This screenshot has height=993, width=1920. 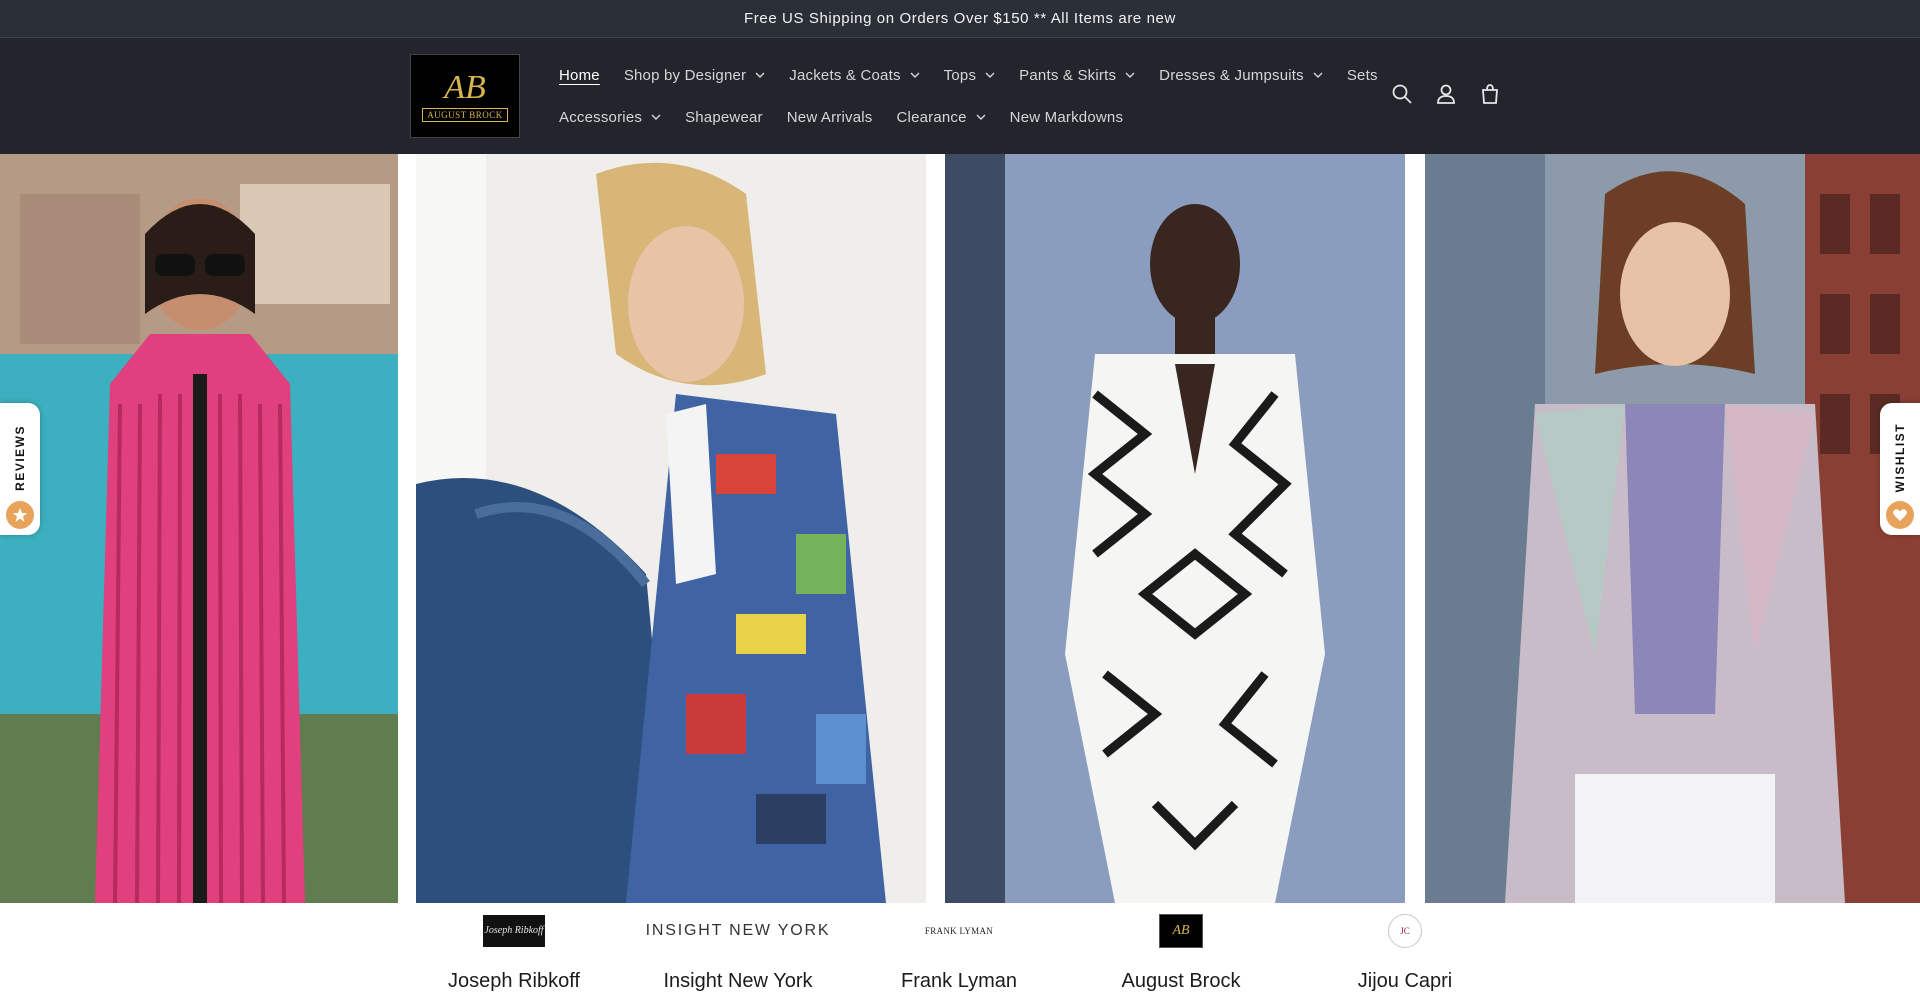 What do you see at coordinates (1402, 94) in the screenshot?
I see `search-icon` at bounding box center [1402, 94].